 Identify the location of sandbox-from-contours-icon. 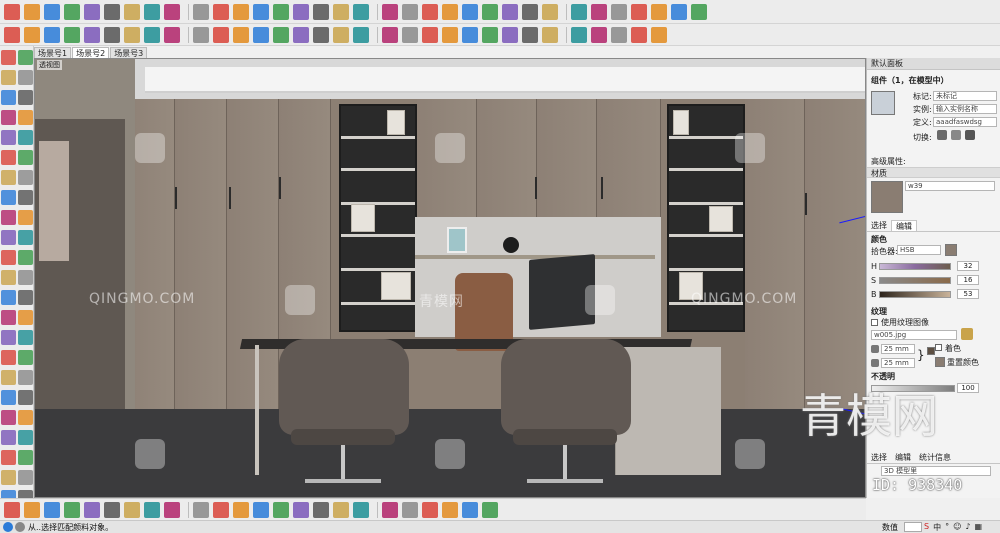
(92, 509).